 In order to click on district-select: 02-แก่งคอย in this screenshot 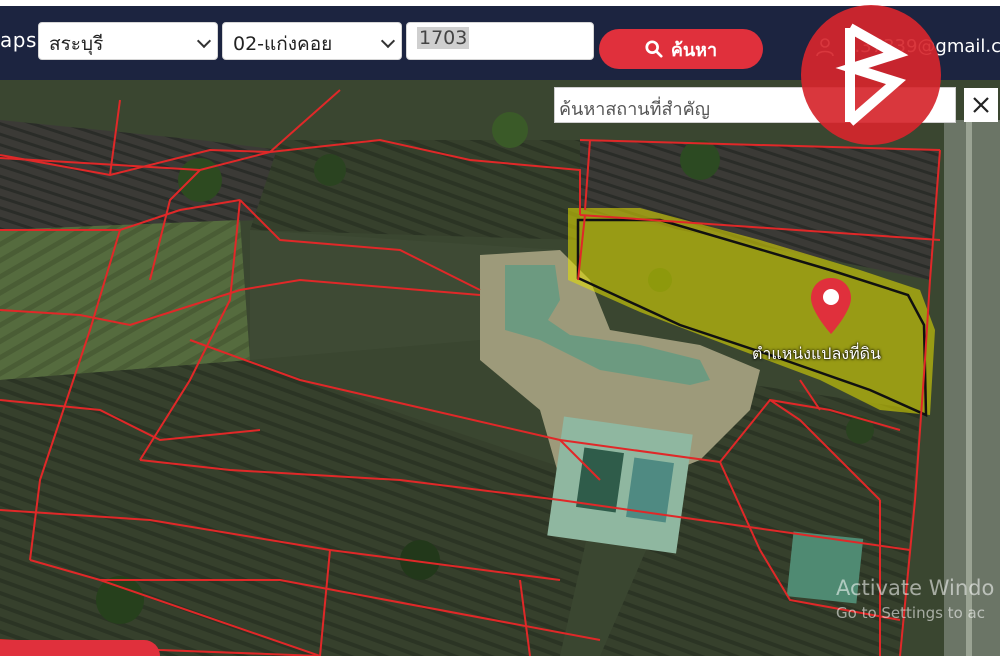, I will do `click(312, 41)`.